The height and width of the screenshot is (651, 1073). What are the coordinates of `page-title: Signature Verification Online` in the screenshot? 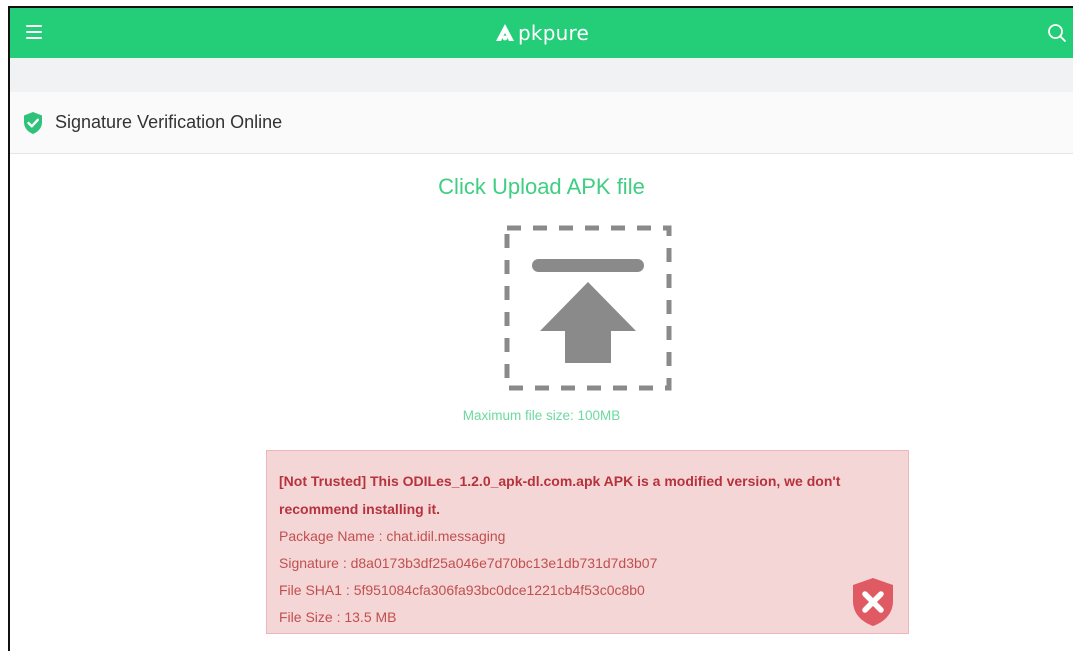 It's located at (169, 122).